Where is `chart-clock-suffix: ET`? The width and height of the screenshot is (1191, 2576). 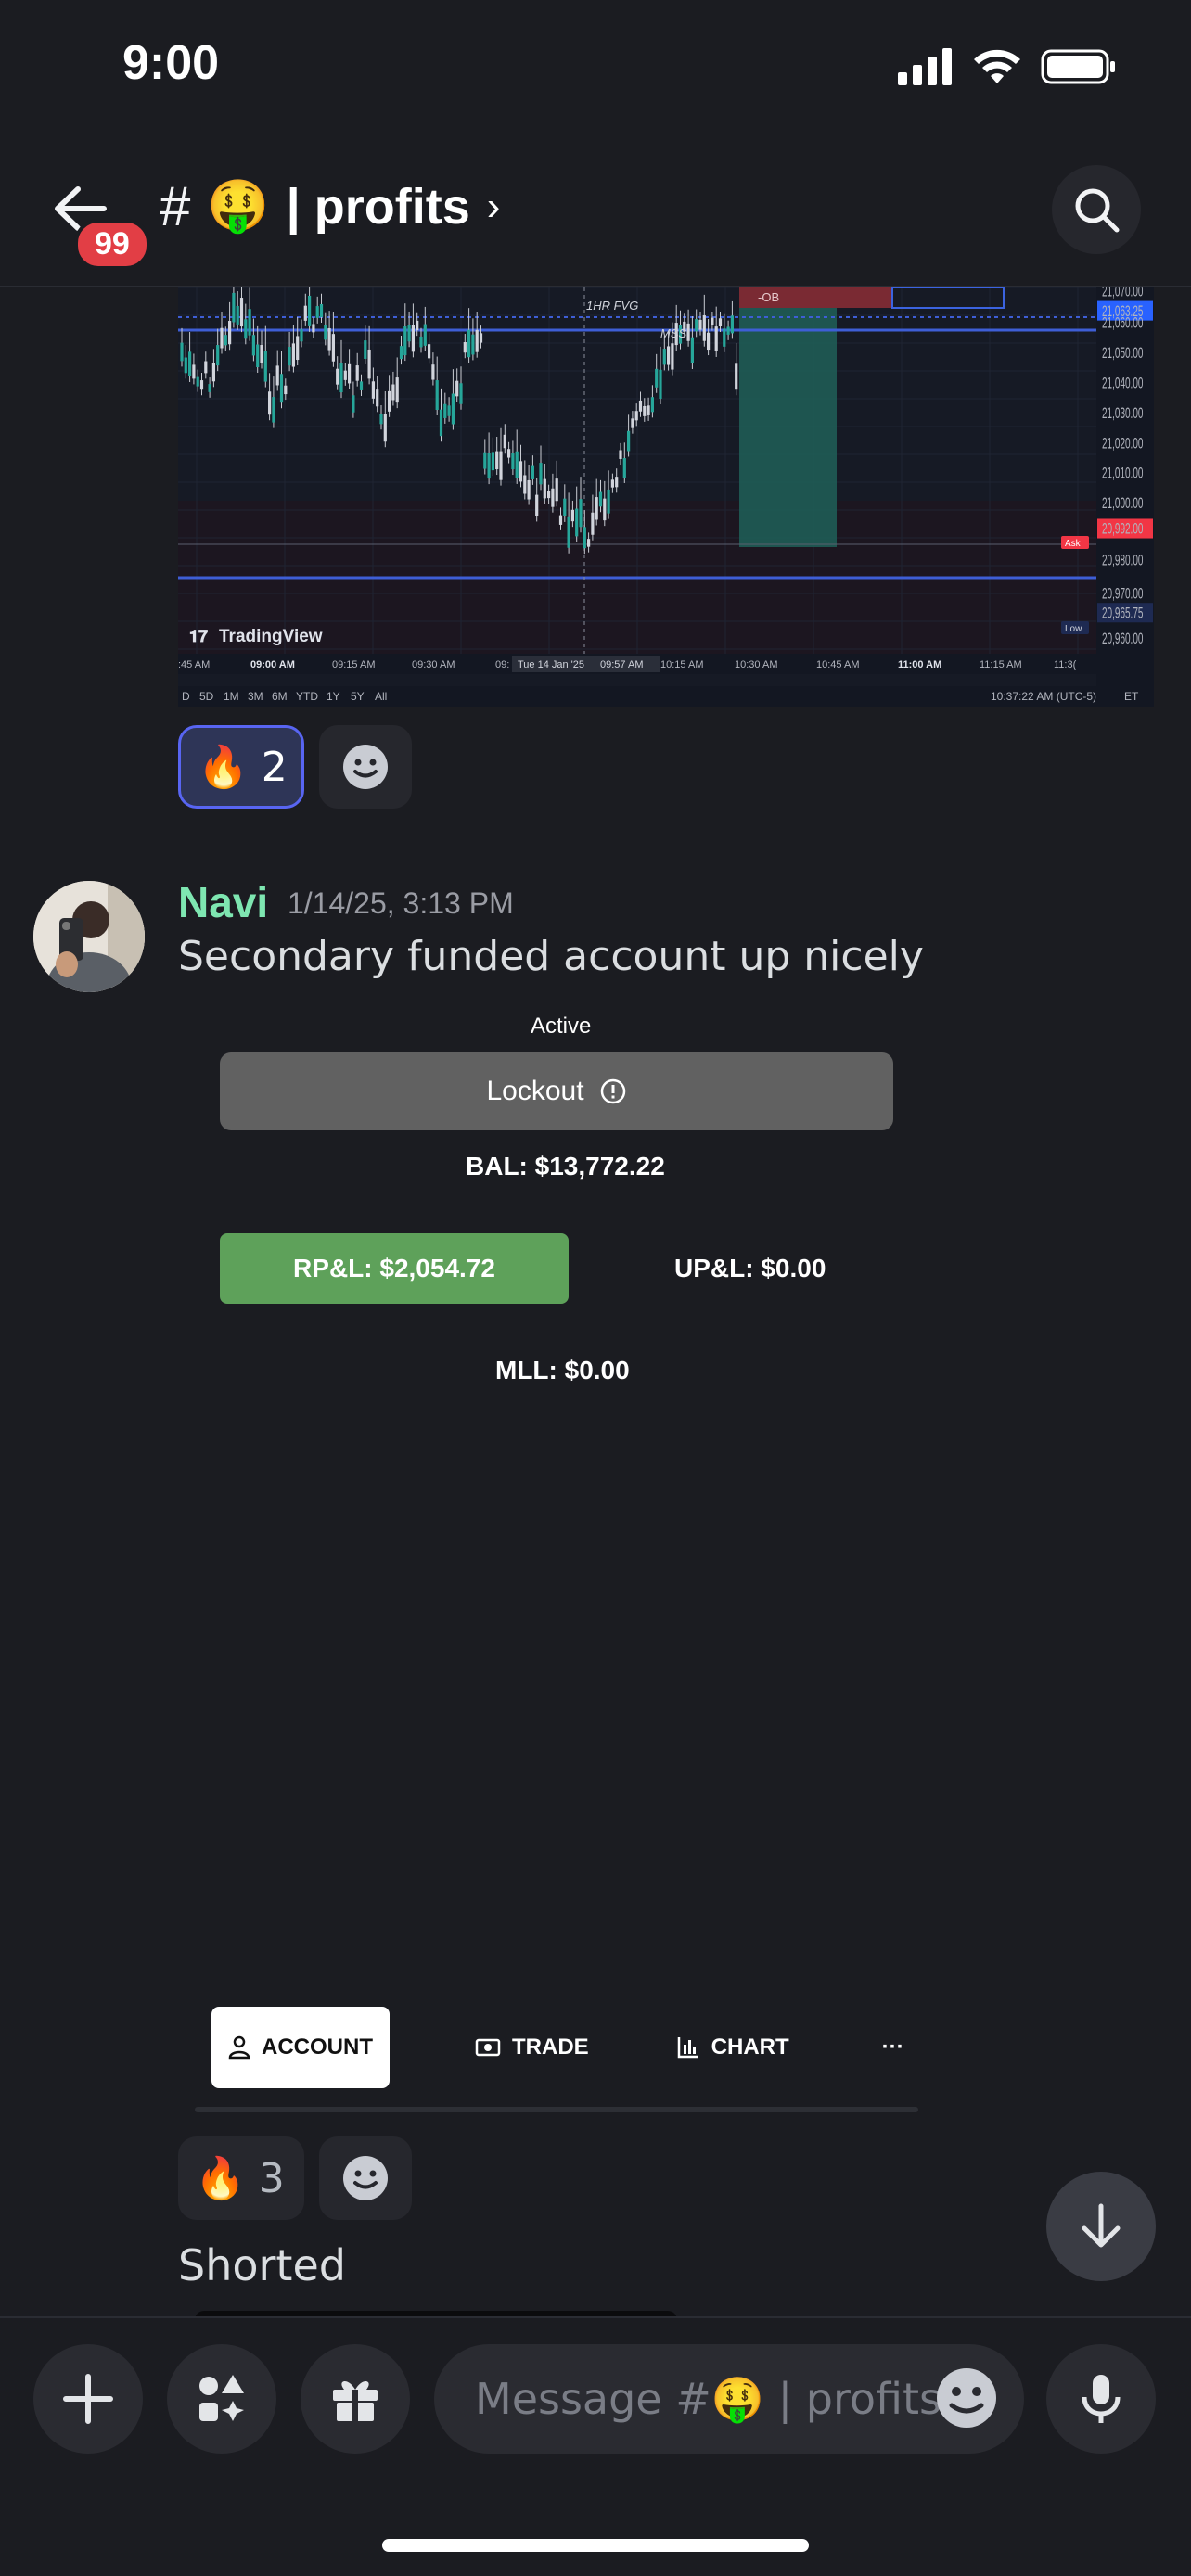
chart-clock-suffix: ET is located at coordinates (1131, 696).